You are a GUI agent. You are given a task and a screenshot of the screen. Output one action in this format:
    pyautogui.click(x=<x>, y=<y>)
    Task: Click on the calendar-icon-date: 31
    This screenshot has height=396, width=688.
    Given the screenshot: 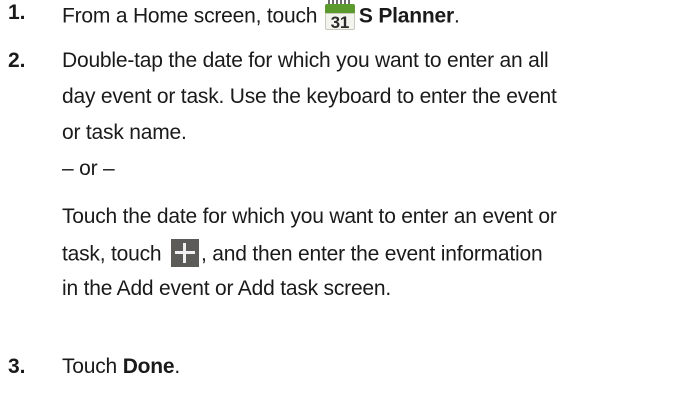 What is the action you would take?
    pyautogui.click(x=339, y=22)
    